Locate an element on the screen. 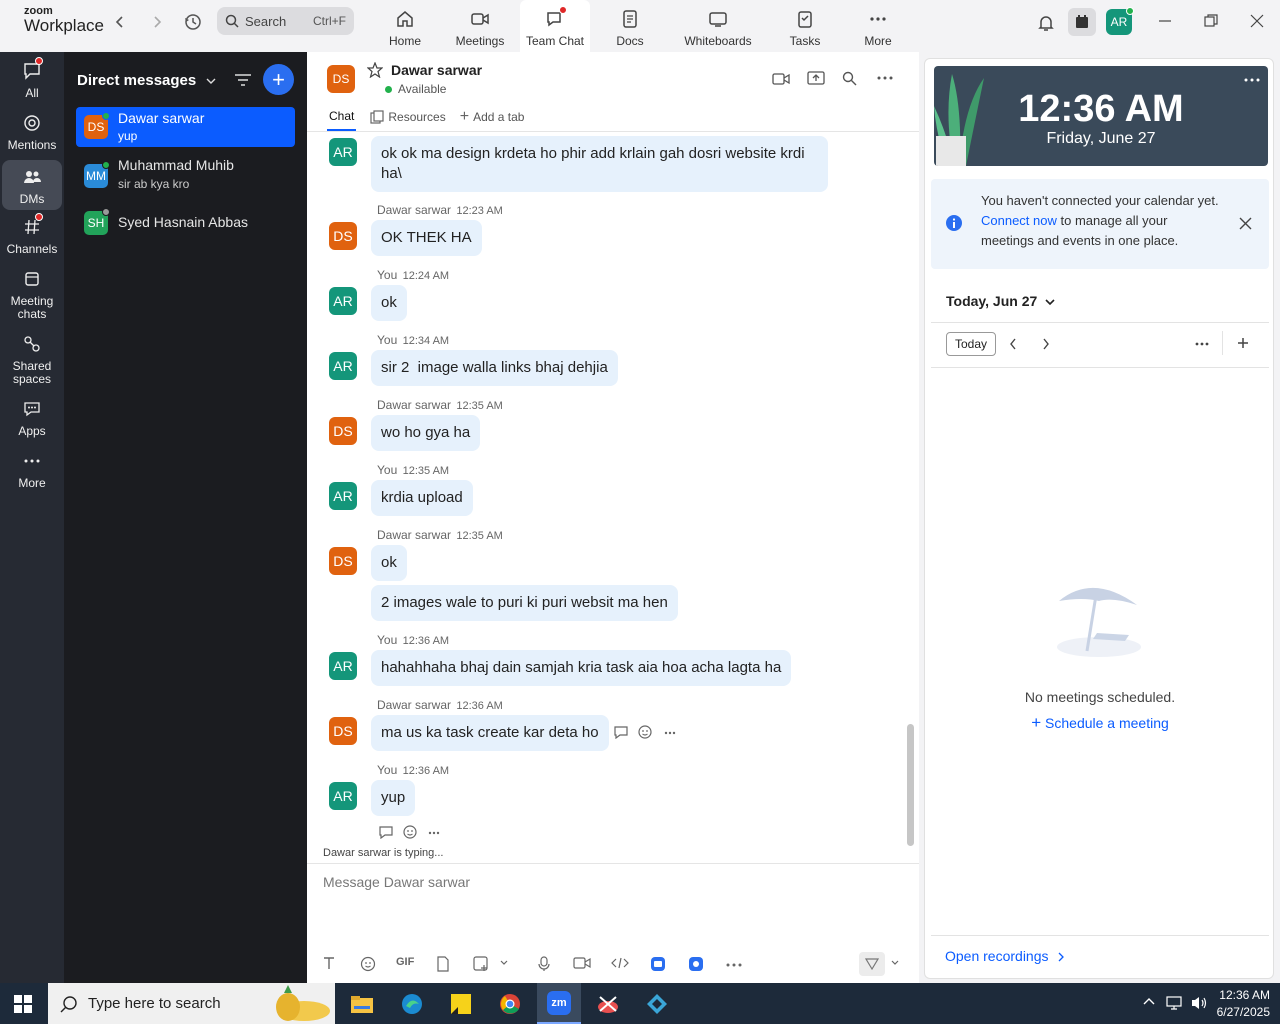  file-explorer-icon is located at coordinates (362, 1003).